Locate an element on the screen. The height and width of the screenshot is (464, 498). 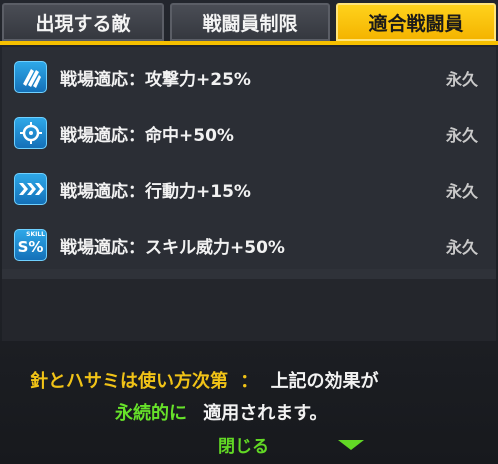
skill-icon-big-text: S% is located at coordinates (30, 247).